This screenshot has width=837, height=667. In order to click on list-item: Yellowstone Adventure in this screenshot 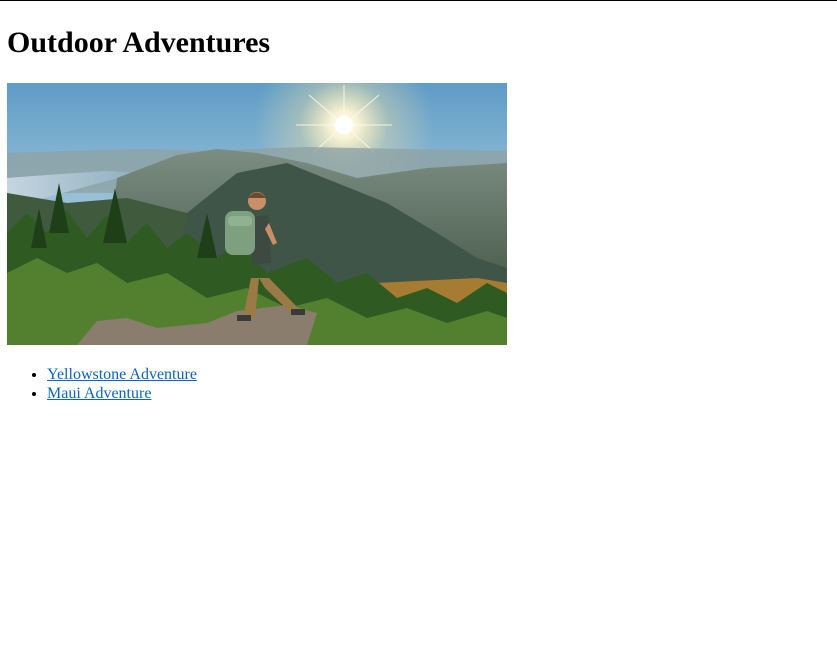, I will do `click(122, 374)`.